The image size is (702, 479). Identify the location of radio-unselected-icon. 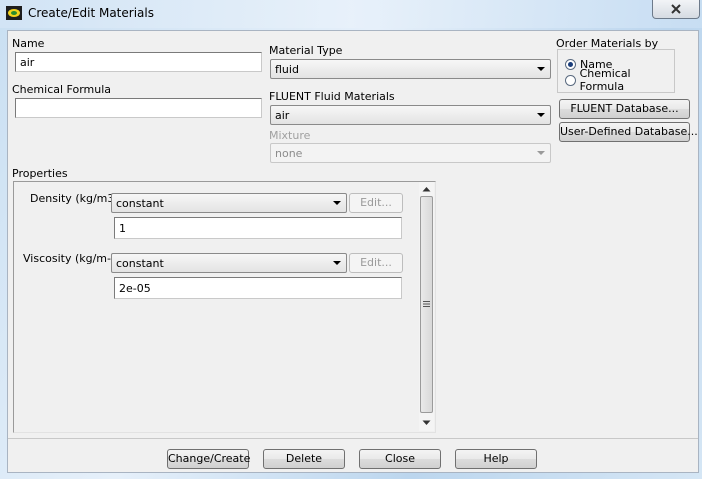
(570, 80).